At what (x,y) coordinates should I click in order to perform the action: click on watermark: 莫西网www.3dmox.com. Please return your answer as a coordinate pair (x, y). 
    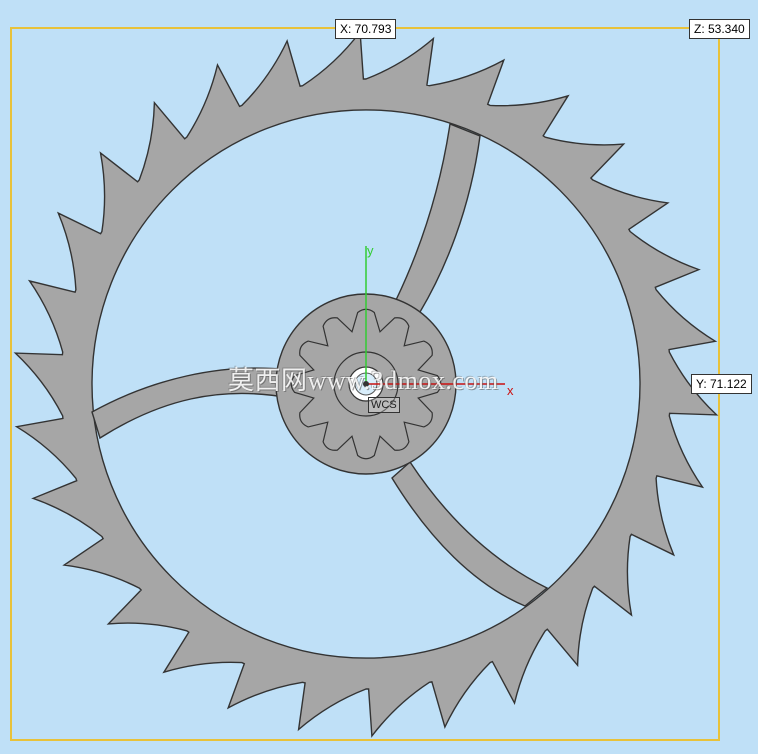
    Looking at the image, I should click on (363, 380).